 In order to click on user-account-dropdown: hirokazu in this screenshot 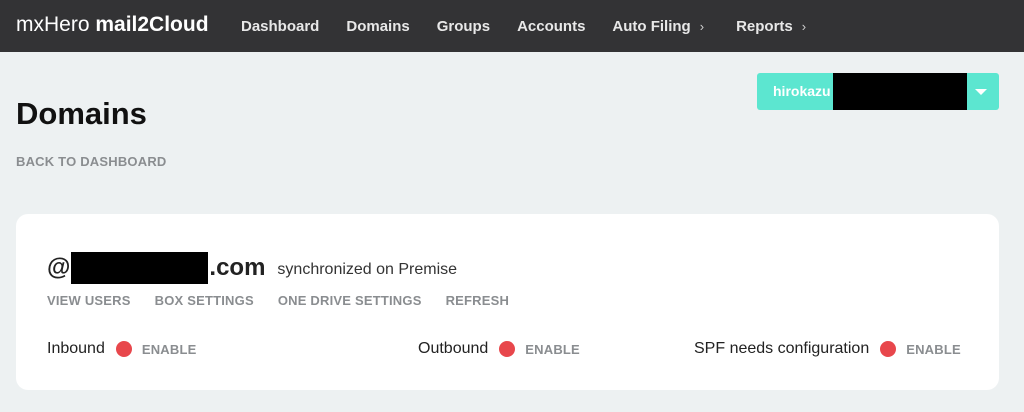, I will do `click(878, 91)`.